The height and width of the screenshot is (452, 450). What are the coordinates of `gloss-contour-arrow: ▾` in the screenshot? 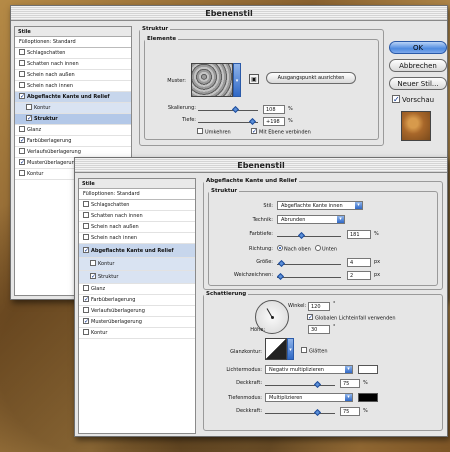 It's located at (290, 349).